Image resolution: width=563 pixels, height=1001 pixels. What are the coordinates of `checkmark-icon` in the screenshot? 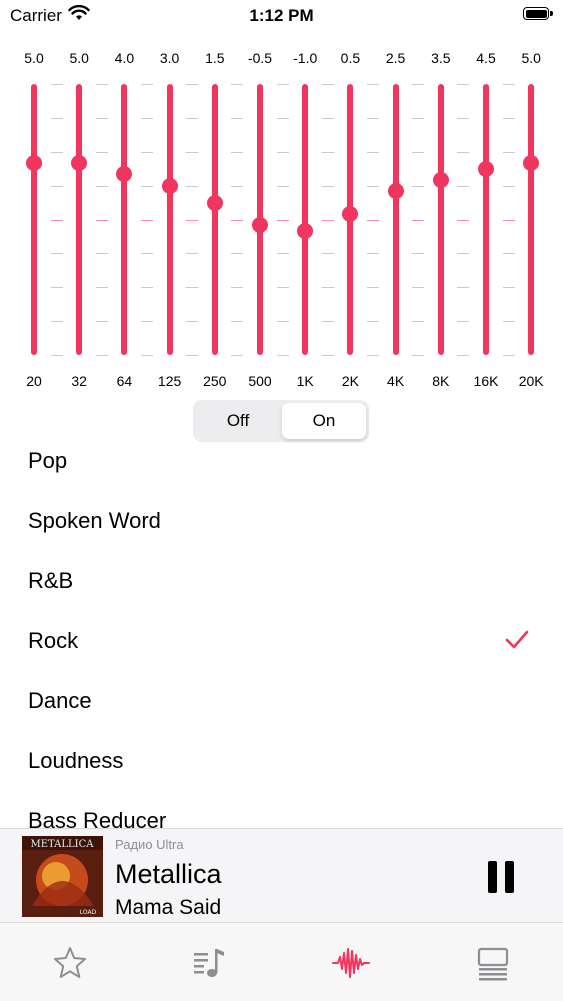 It's located at (517, 642).